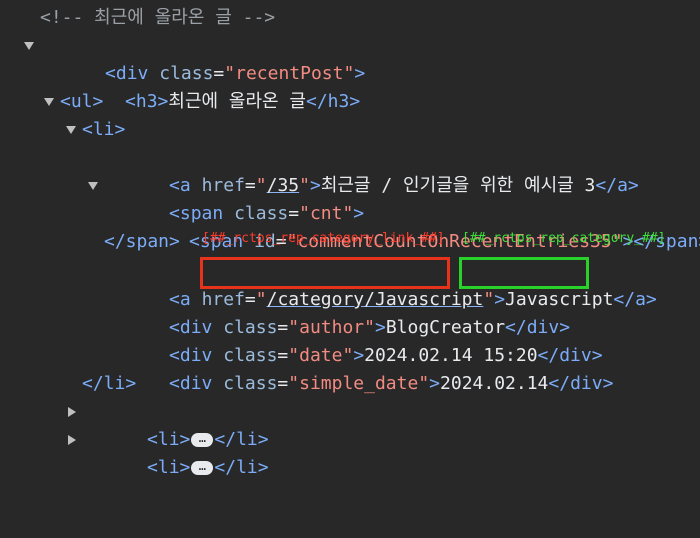 The width and height of the screenshot is (700, 538). Describe the element at coordinates (564, 238) in the screenshot. I see `category-annotation: [##_rctps_rep_category_##]` at that location.